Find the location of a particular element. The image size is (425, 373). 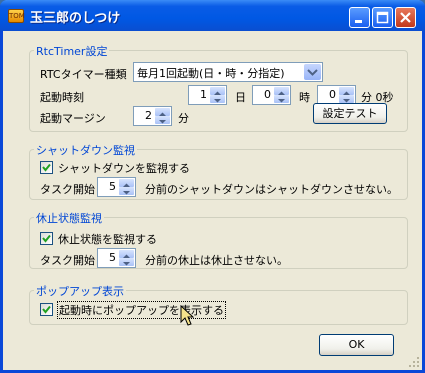

title-bar: TOM 玉三郎のしつけ is located at coordinates (212, 15).